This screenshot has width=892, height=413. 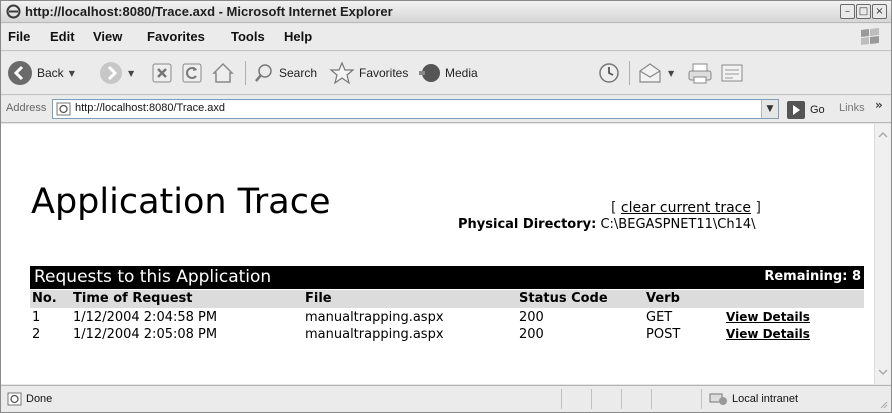 I want to click on row-time: 1/12/2004 2:05:08 PM, so click(x=145, y=334).